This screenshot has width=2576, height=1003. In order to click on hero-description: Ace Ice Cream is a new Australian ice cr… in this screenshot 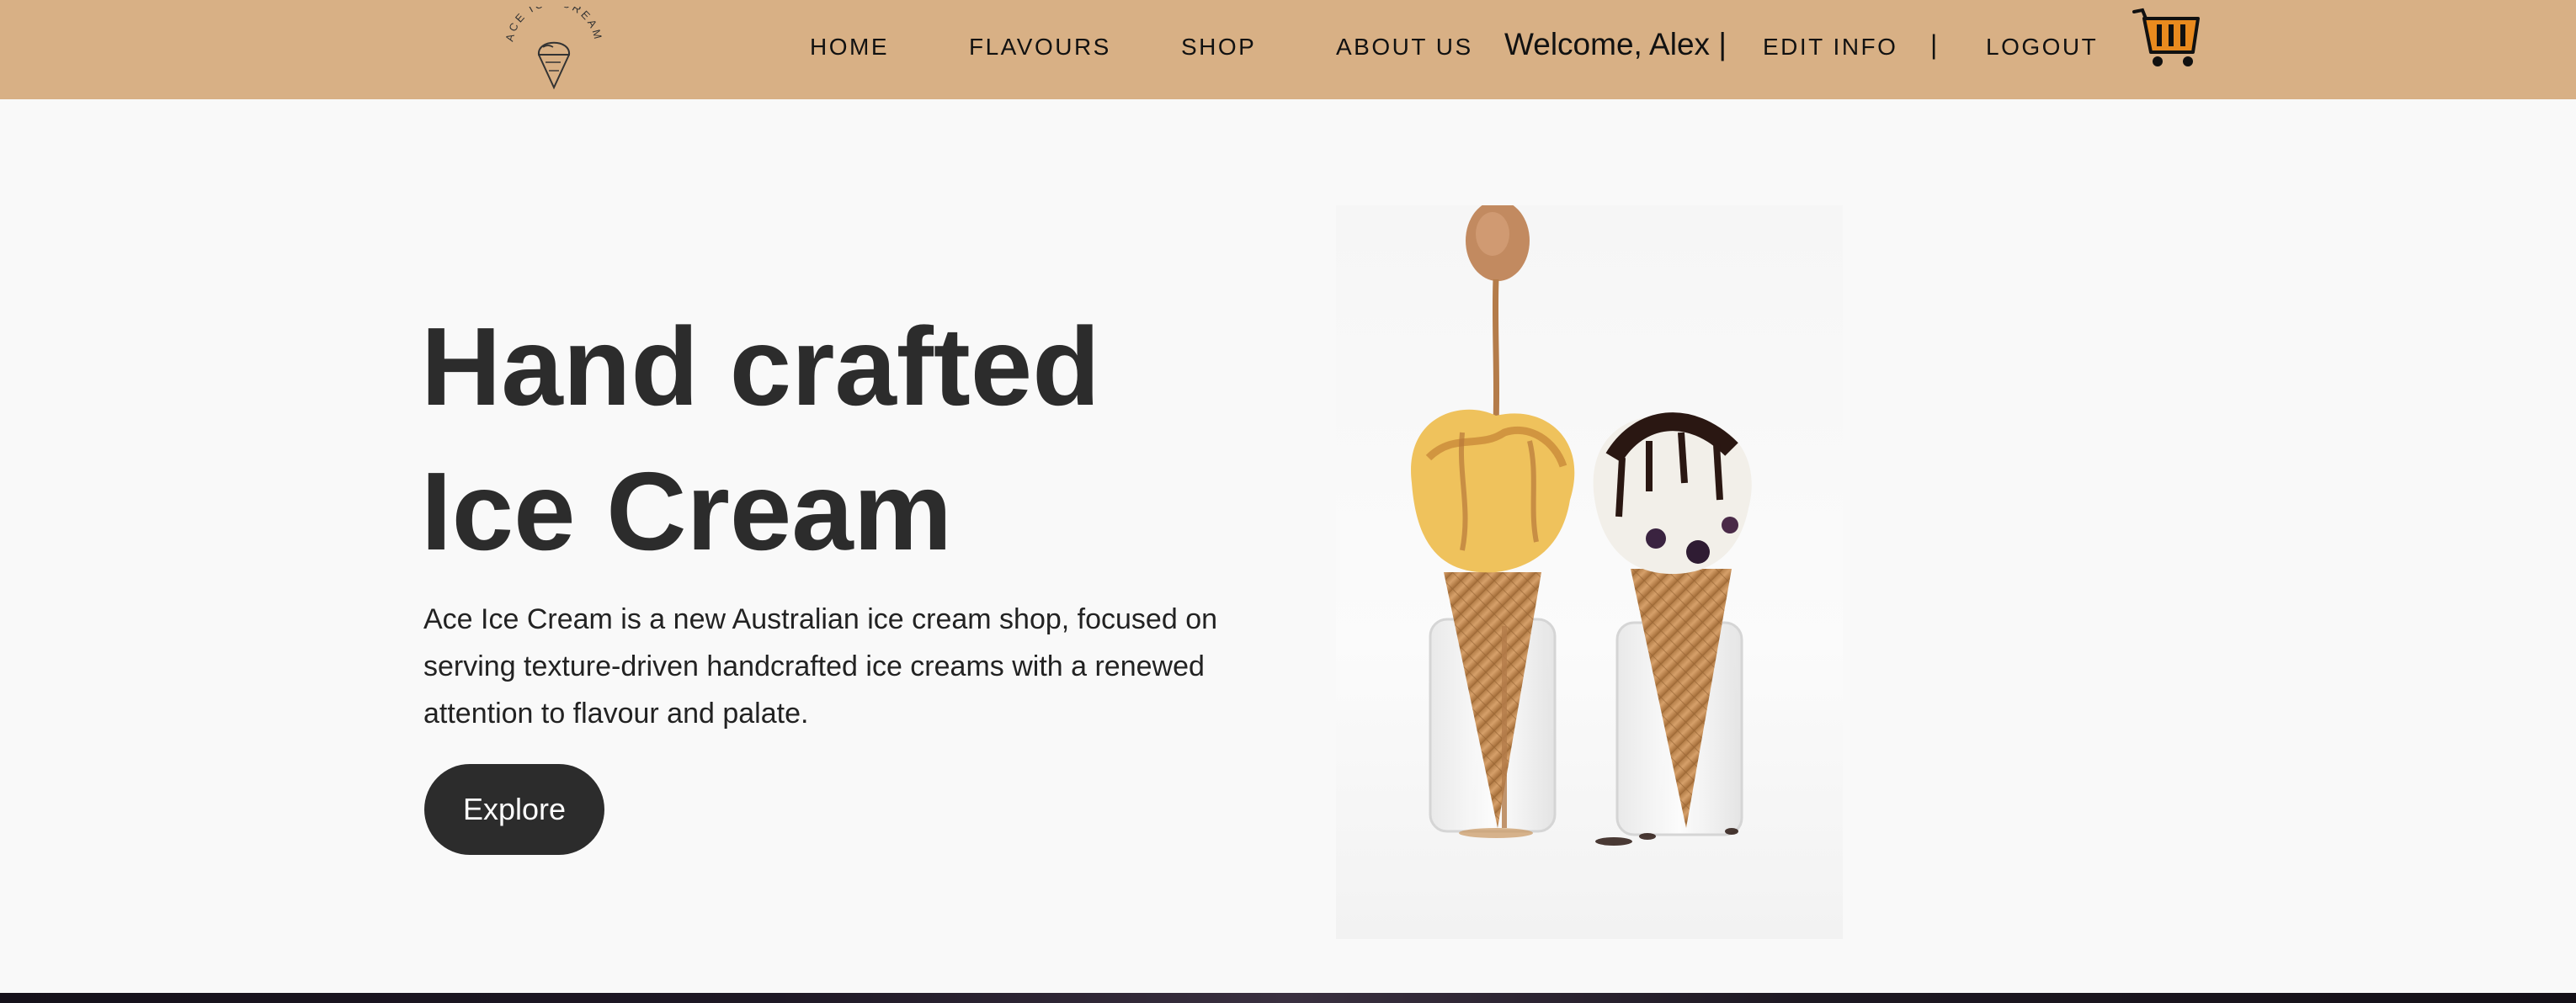, I will do `click(821, 666)`.